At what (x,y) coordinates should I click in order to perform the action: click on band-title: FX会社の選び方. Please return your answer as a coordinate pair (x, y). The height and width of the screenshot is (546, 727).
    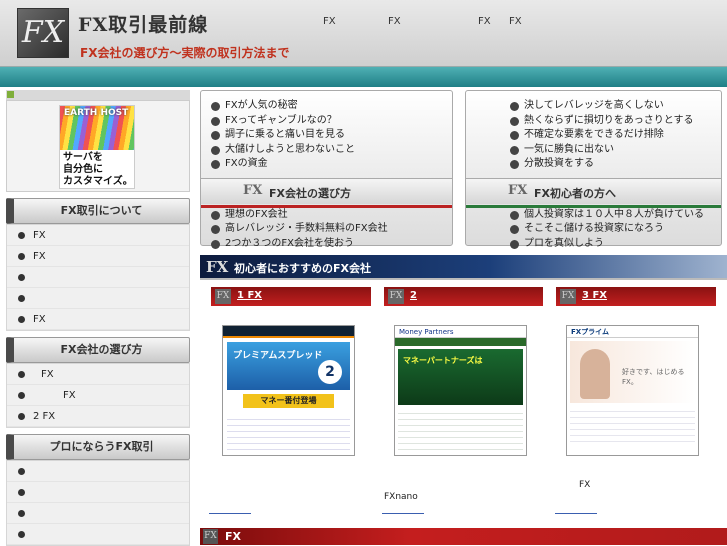
    Looking at the image, I should click on (310, 193).